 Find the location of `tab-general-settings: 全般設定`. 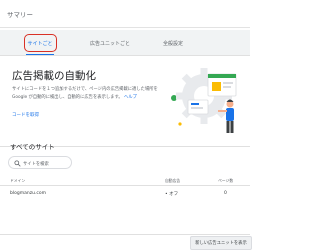

tab-general-settings: 全般設定 is located at coordinates (173, 43).